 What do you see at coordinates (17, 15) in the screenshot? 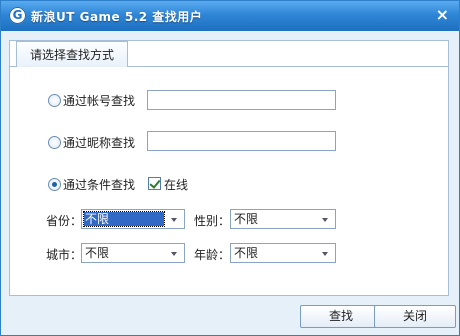
I see `app-logo-icon: G` at bounding box center [17, 15].